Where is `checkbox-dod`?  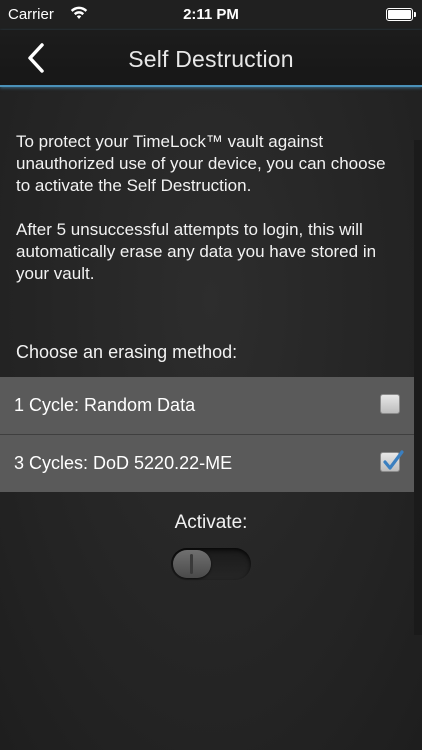 checkbox-dod is located at coordinates (392, 461).